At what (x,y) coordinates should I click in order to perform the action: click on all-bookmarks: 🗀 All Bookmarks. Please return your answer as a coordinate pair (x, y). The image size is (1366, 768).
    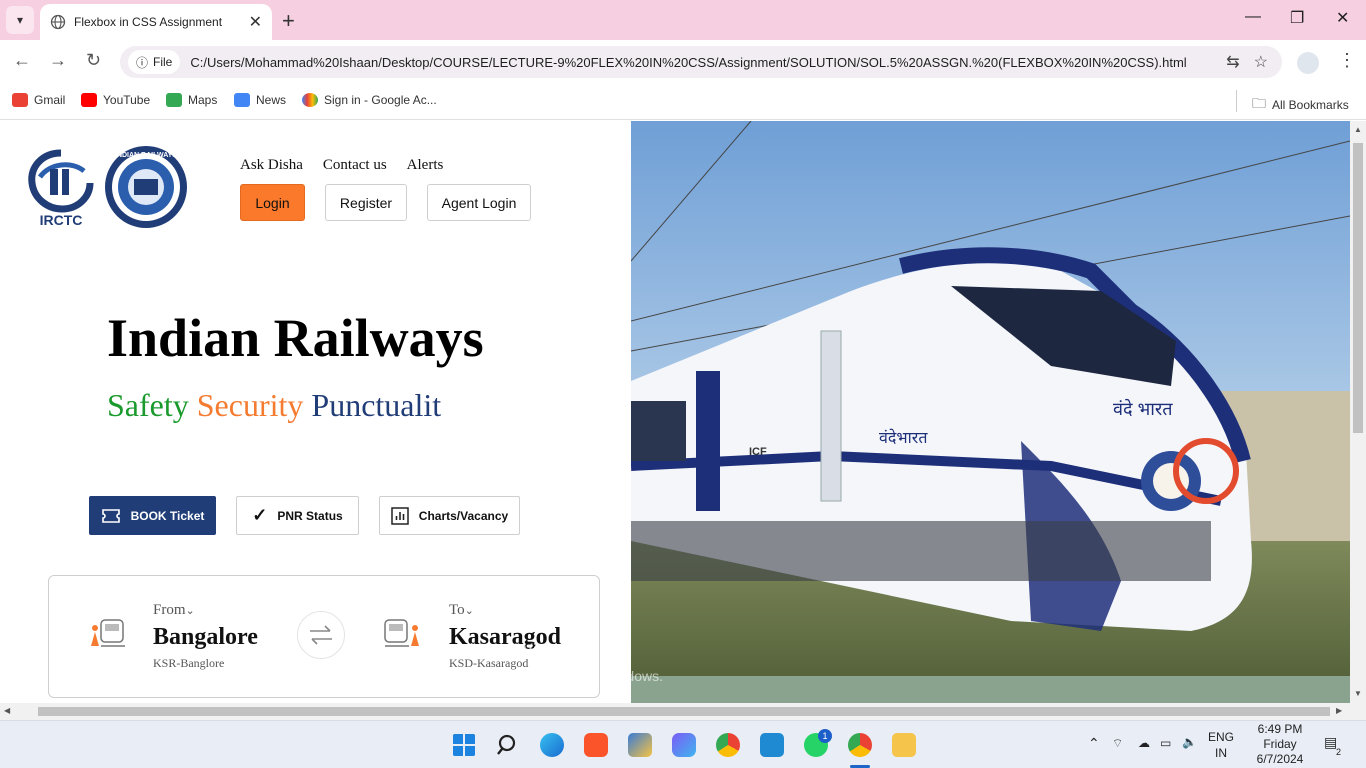
    Looking at the image, I should click on (1300, 105).